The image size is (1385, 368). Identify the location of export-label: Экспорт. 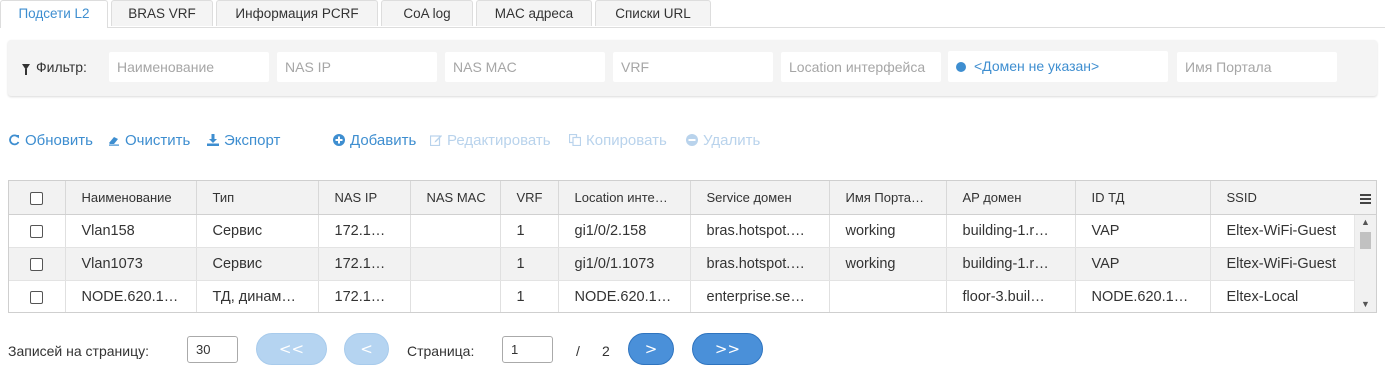
(252, 140).